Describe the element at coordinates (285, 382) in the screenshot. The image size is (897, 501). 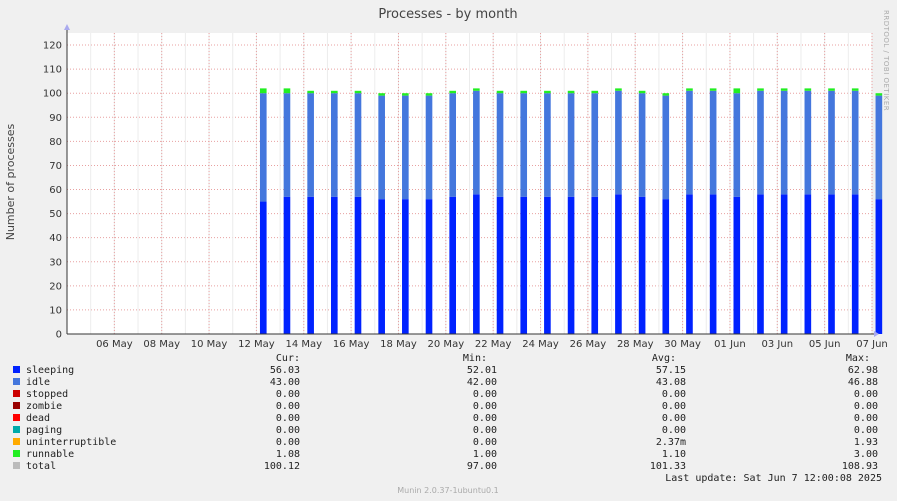
I see `legend-cur-idle: 43.00` at that location.